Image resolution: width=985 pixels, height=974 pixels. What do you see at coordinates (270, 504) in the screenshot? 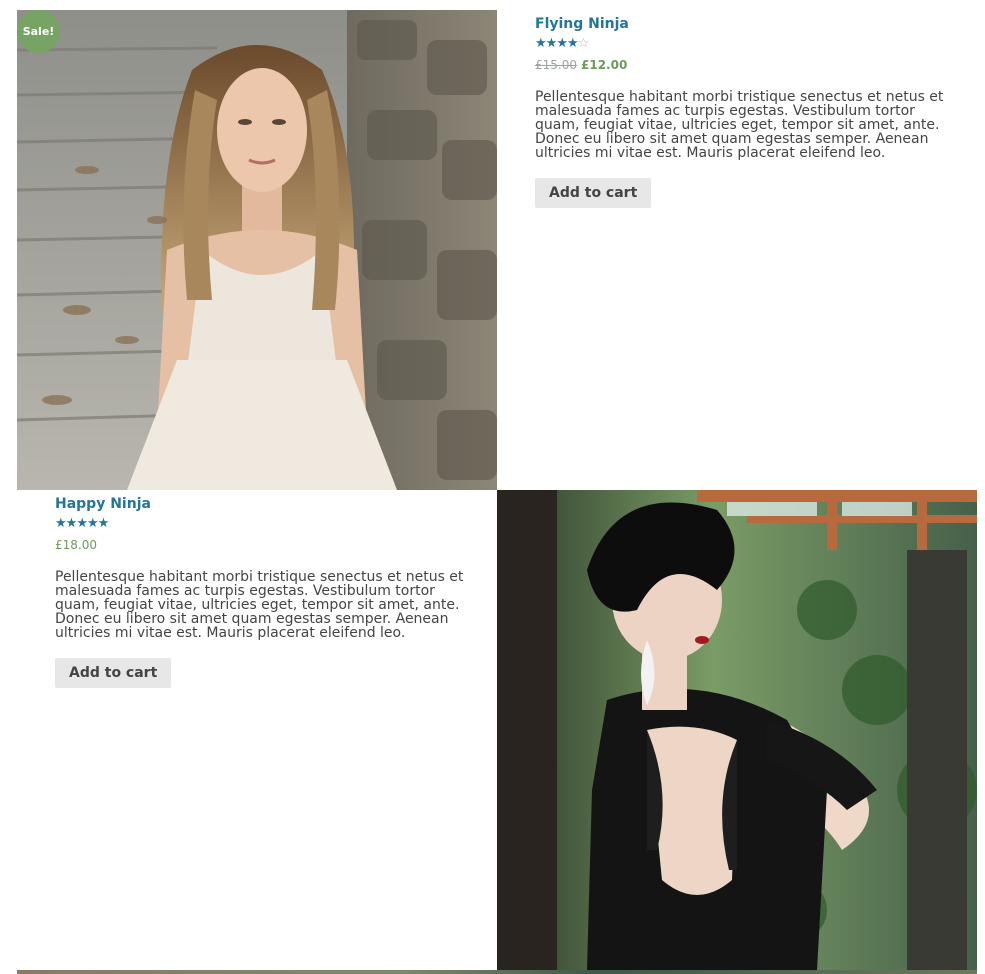
I see `product-title-link: Happy Ninja` at bounding box center [270, 504].